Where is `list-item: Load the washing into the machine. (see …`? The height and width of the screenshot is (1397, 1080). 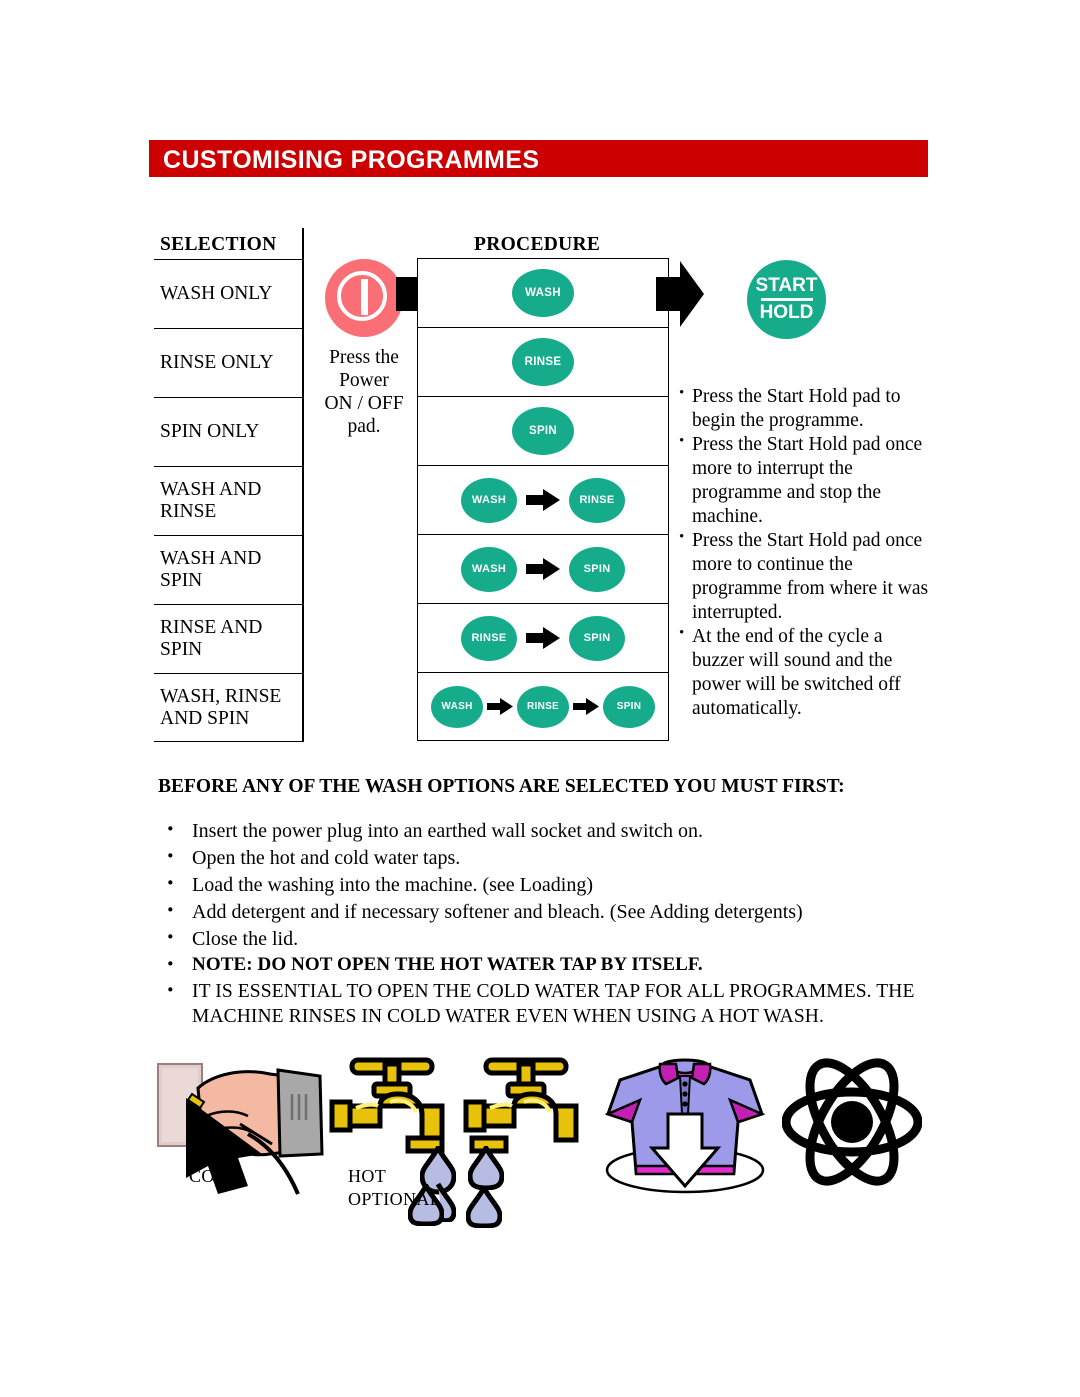
list-item: Load the washing into the machine. (see … is located at coordinates (548, 883).